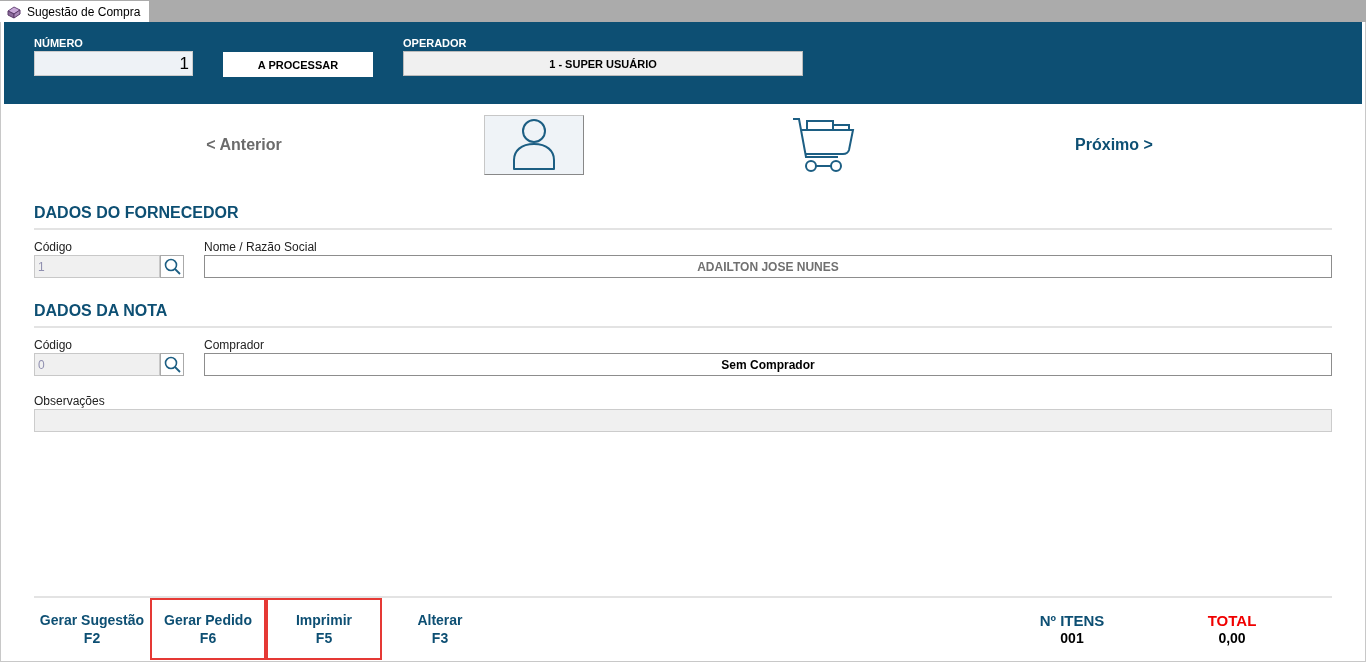  What do you see at coordinates (14, 11) in the screenshot?
I see `package-icon` at bounding box center [14, 11].